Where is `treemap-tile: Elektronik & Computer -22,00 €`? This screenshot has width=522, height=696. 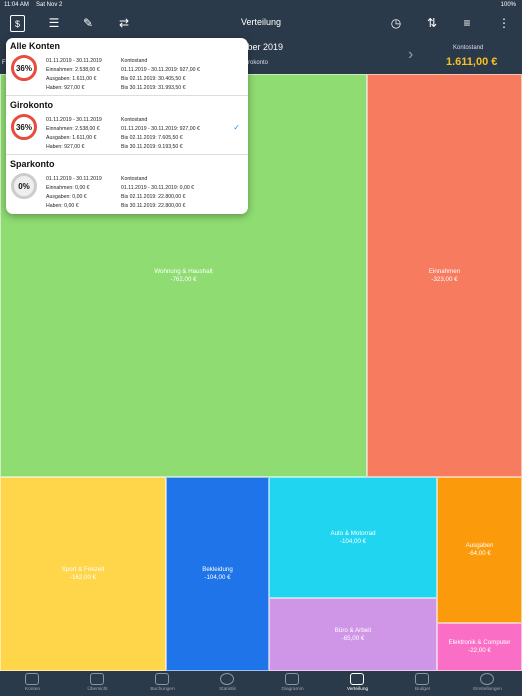 treemap-tile: Elektronik & Computer -22,00 € is located at coordinates (479, 647).